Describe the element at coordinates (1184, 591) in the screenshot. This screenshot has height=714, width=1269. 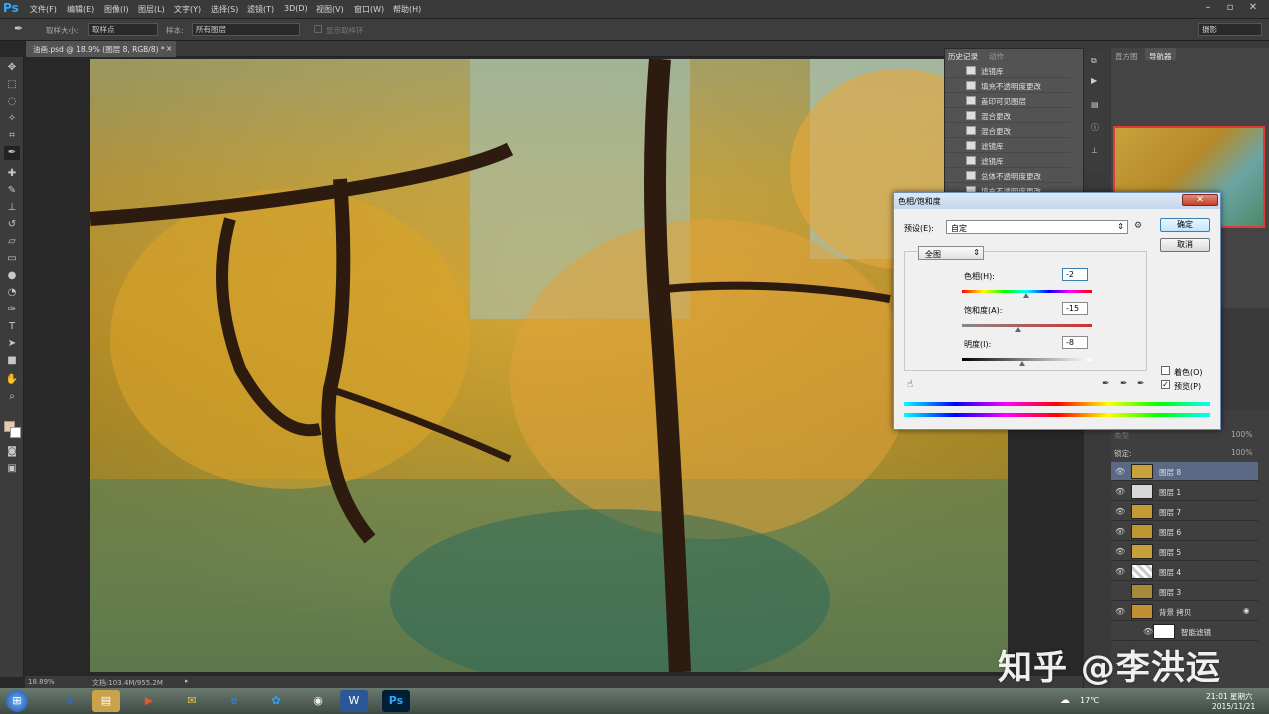
I see `layer-row: 图层 3` at that location.